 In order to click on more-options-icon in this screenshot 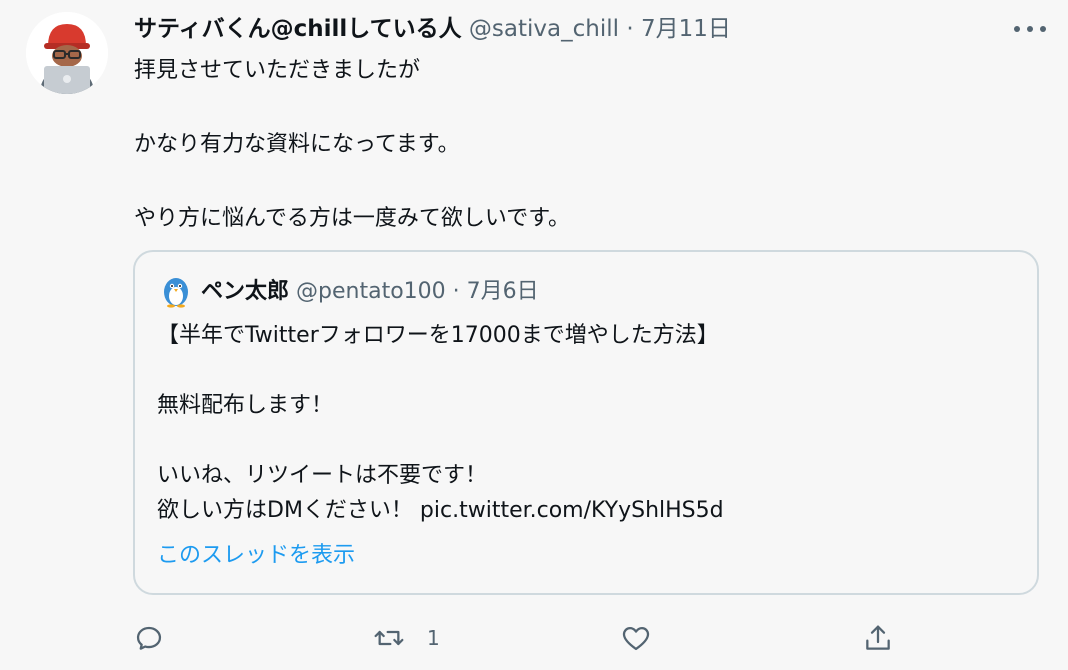, I will do `click(1030, 29)`.